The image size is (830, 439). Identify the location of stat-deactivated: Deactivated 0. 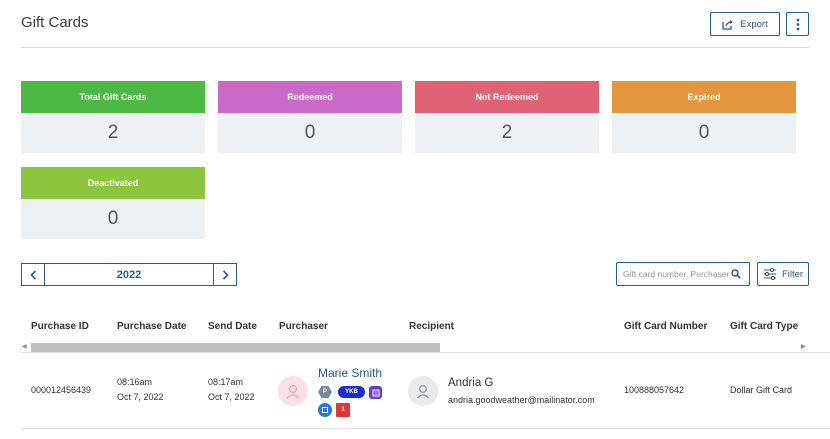
(113, 203).